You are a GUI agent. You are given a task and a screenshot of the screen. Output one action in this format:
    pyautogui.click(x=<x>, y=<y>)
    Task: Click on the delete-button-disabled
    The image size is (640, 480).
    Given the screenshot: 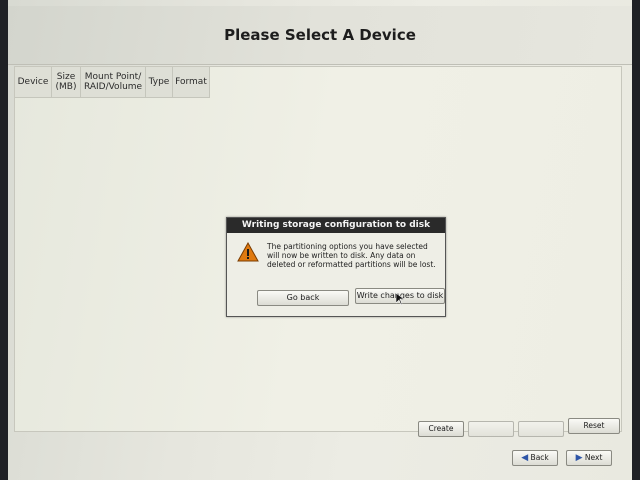 What is the action you would take?
    pyautogui.click(x=541, y=429)
    